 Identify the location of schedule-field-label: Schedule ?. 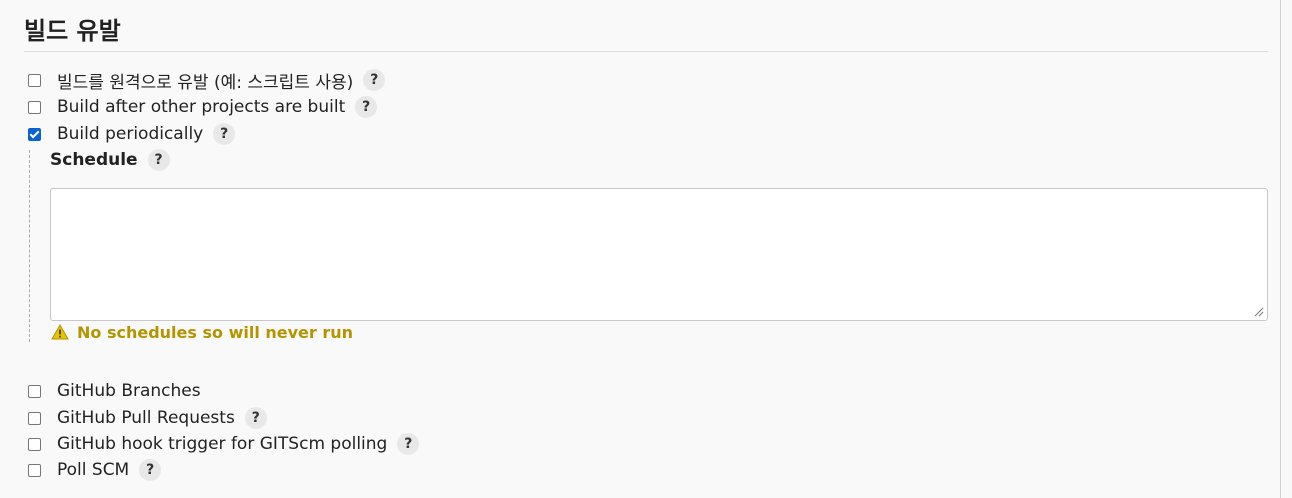
(110, 160).